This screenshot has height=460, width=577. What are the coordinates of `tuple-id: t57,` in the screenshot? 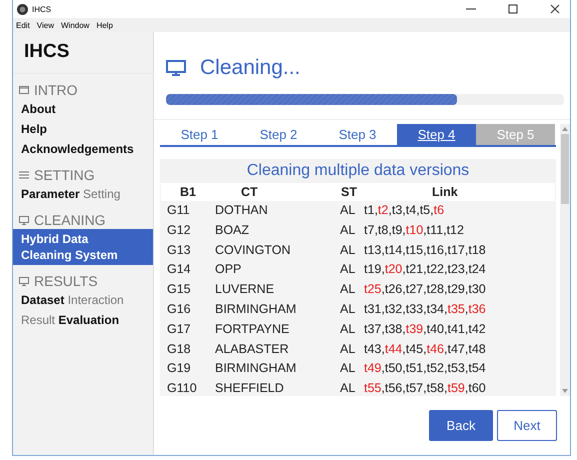 It's located at (416, 388).